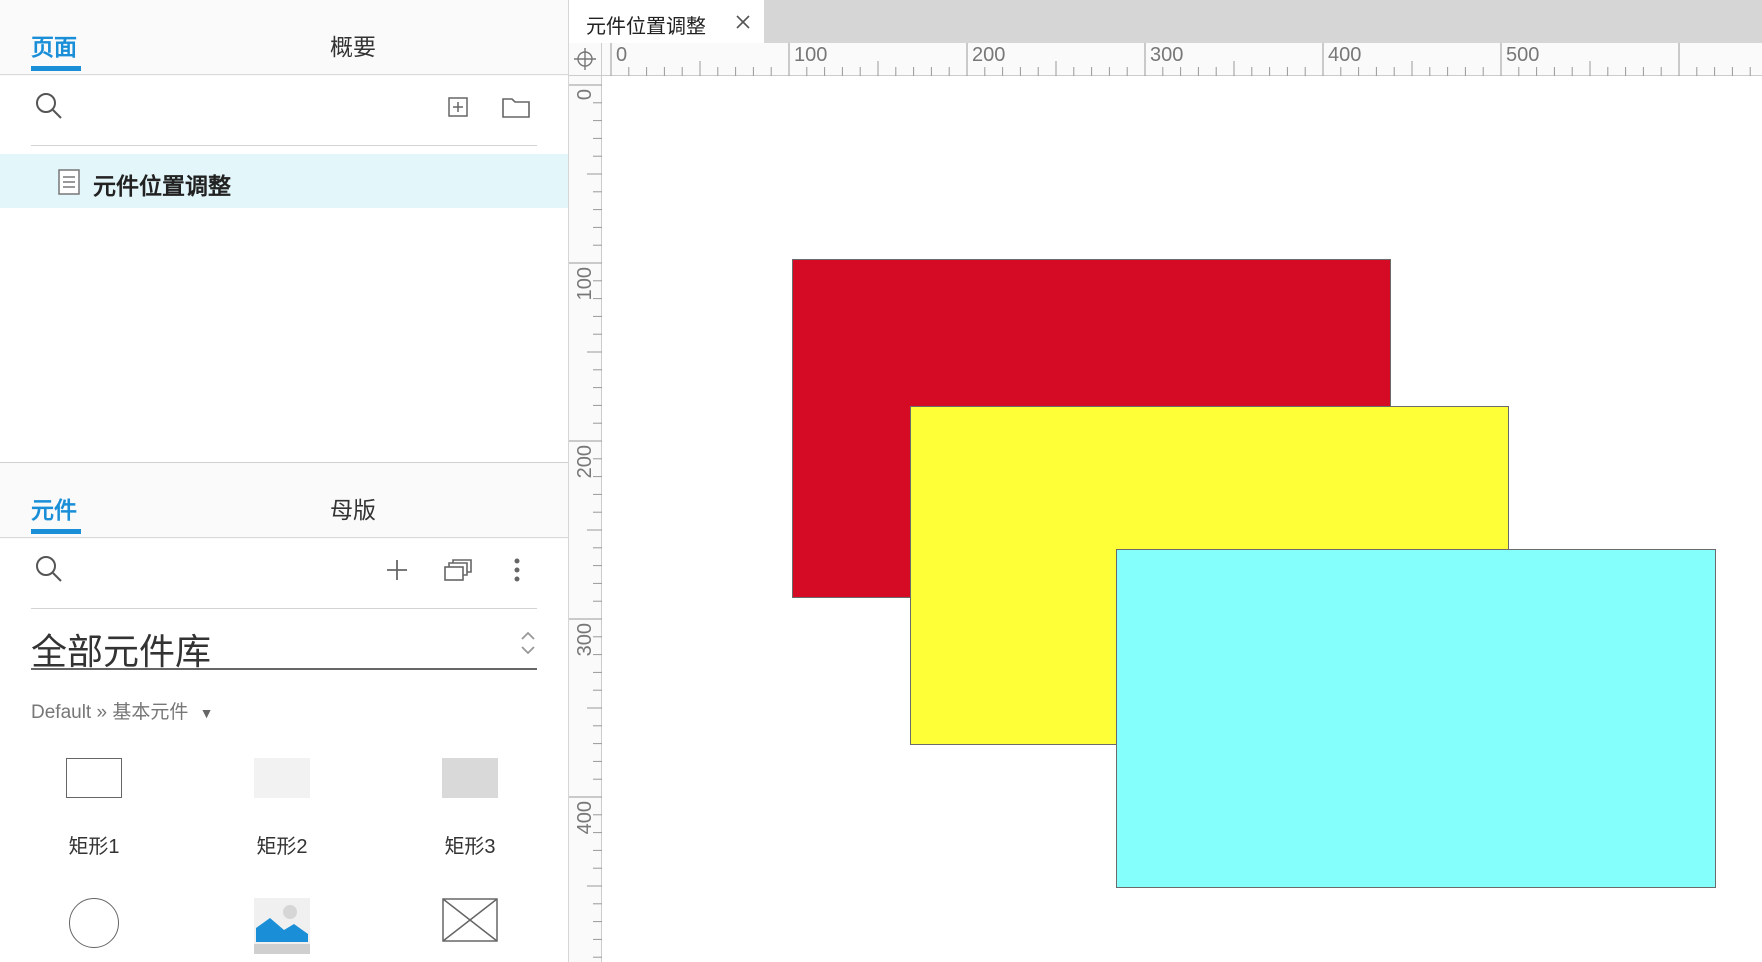 This screenshot has height=962, width=1762. Describe the element at coordinates (646, 27) in the screenshot. I see `document-tab-label: 元件位置调整` at that location.